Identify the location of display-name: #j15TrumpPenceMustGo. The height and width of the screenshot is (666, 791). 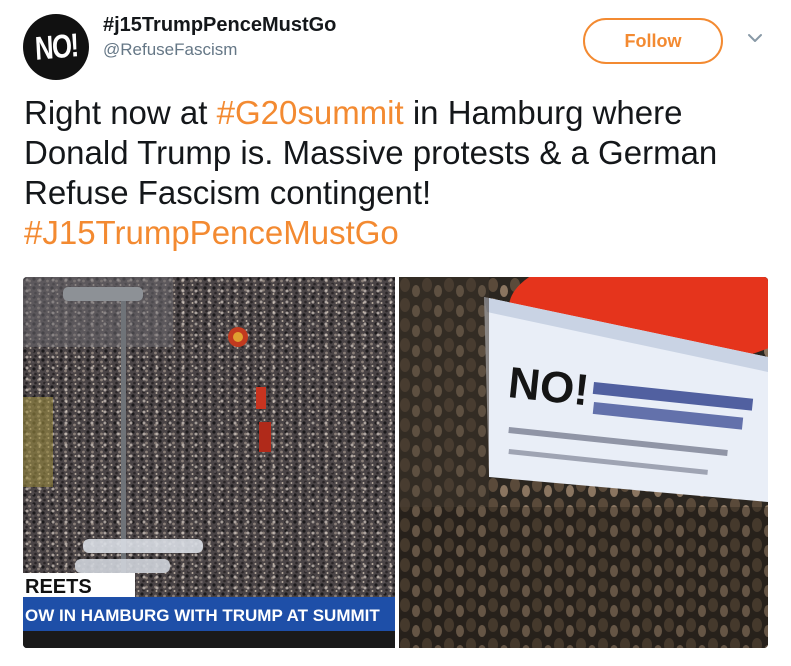
(219, 25).